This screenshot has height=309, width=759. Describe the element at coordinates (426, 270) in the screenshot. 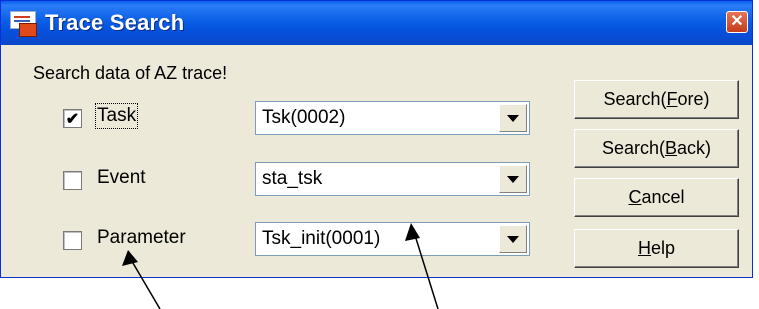

I see `callout-arrow-right-line` at that location.